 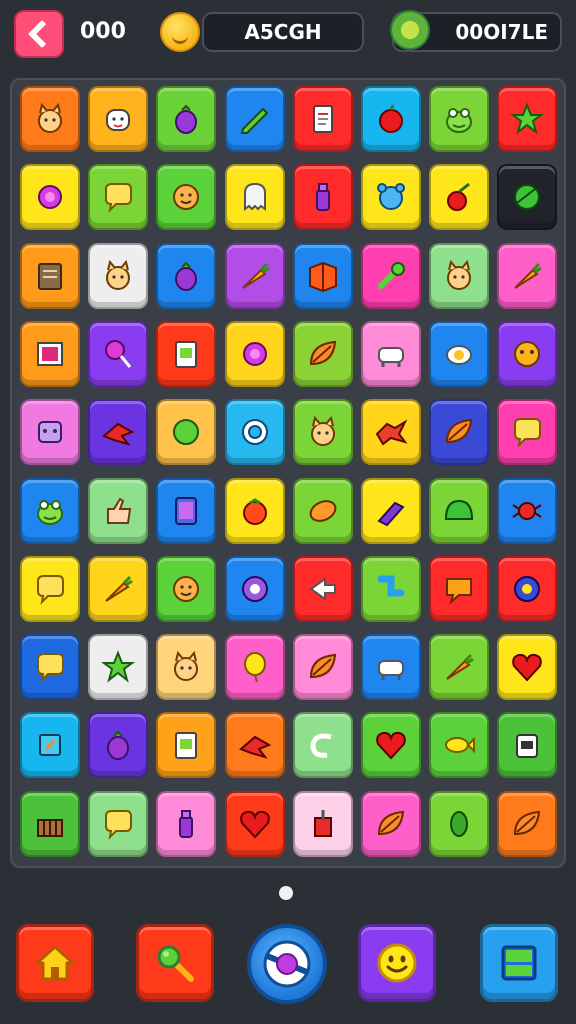 I want to click on speech-bubble-icon, so click(x=50, y=667).